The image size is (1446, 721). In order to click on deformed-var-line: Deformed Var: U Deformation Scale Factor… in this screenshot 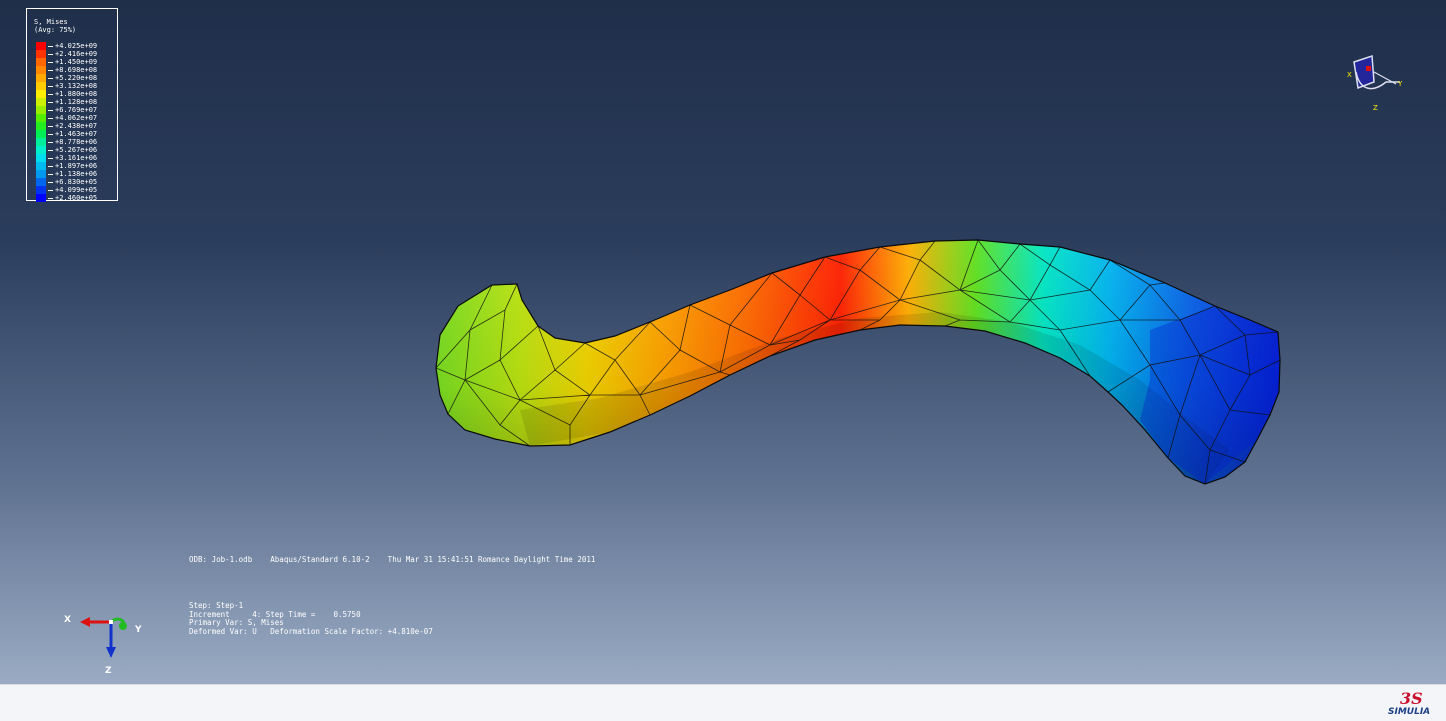, I will do `click(311, 631)`.